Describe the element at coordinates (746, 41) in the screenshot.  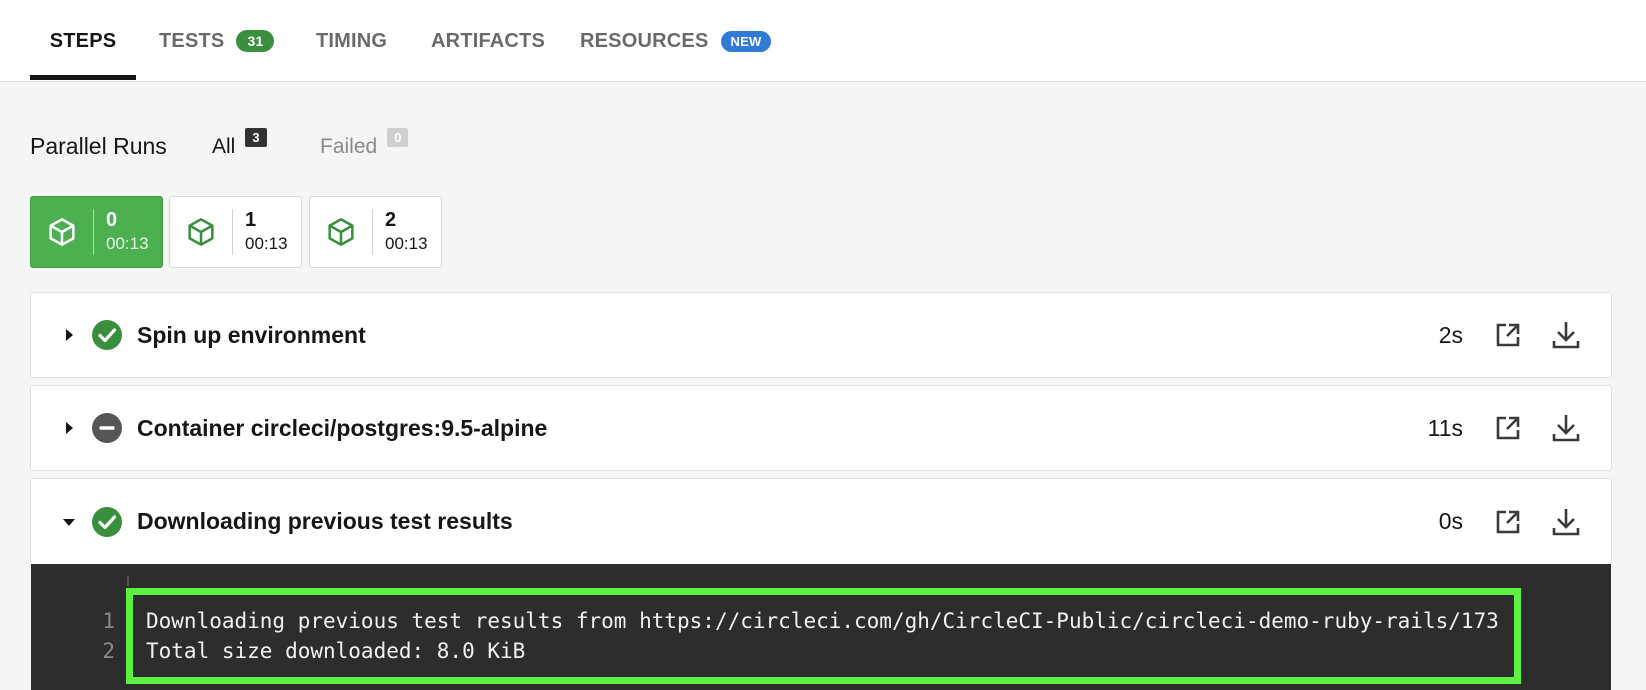
I see `new-badge: NEW` at that location.